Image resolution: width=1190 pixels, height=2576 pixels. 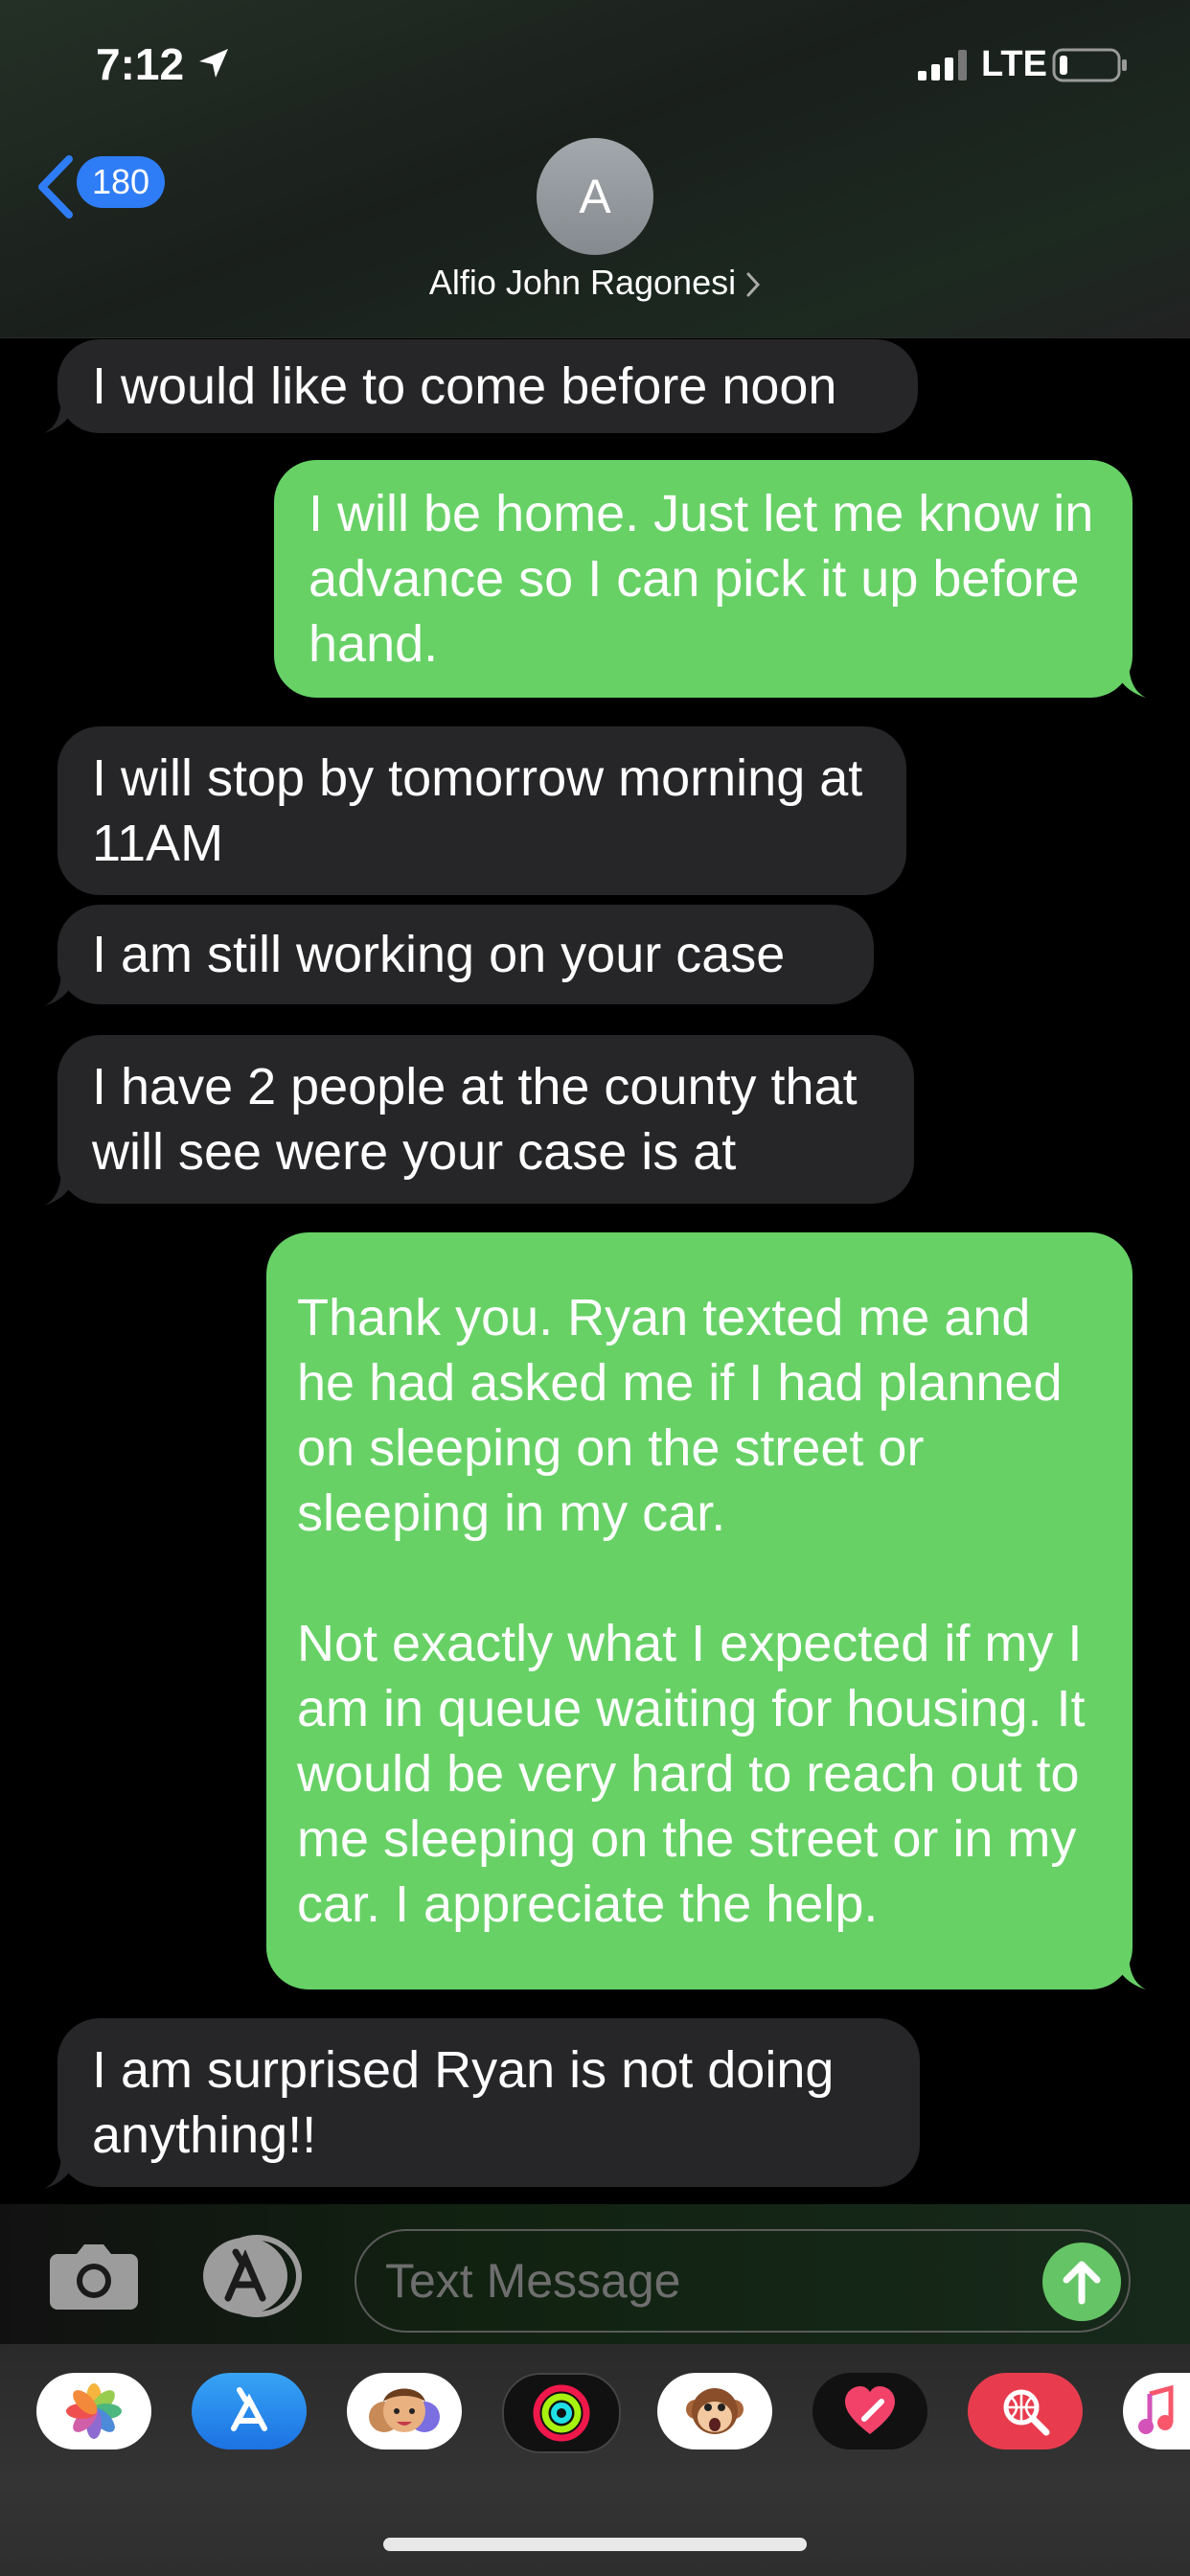 What do you see at coordinates (743, 2281) in the screenshot?
I see `text-message-input: Text Message` at bounding box center [743, 2281].